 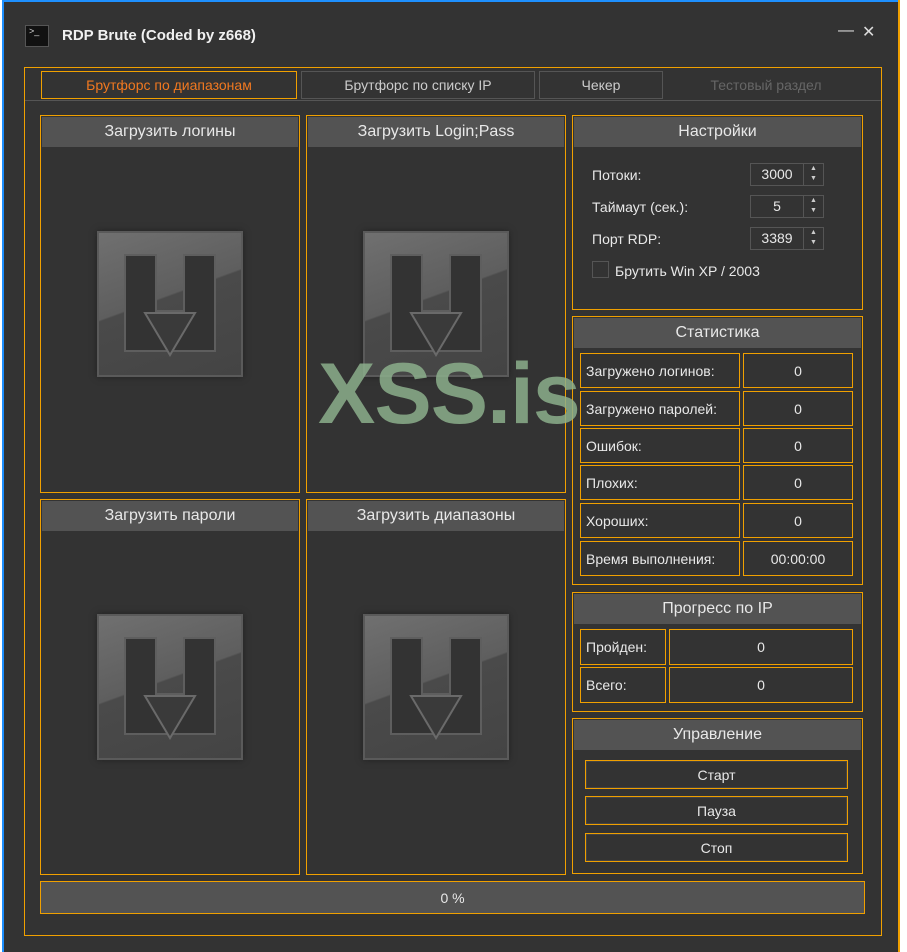 I want to click on timeout-spinner: 5 ▲ ▼, so click(x=787, y=206).